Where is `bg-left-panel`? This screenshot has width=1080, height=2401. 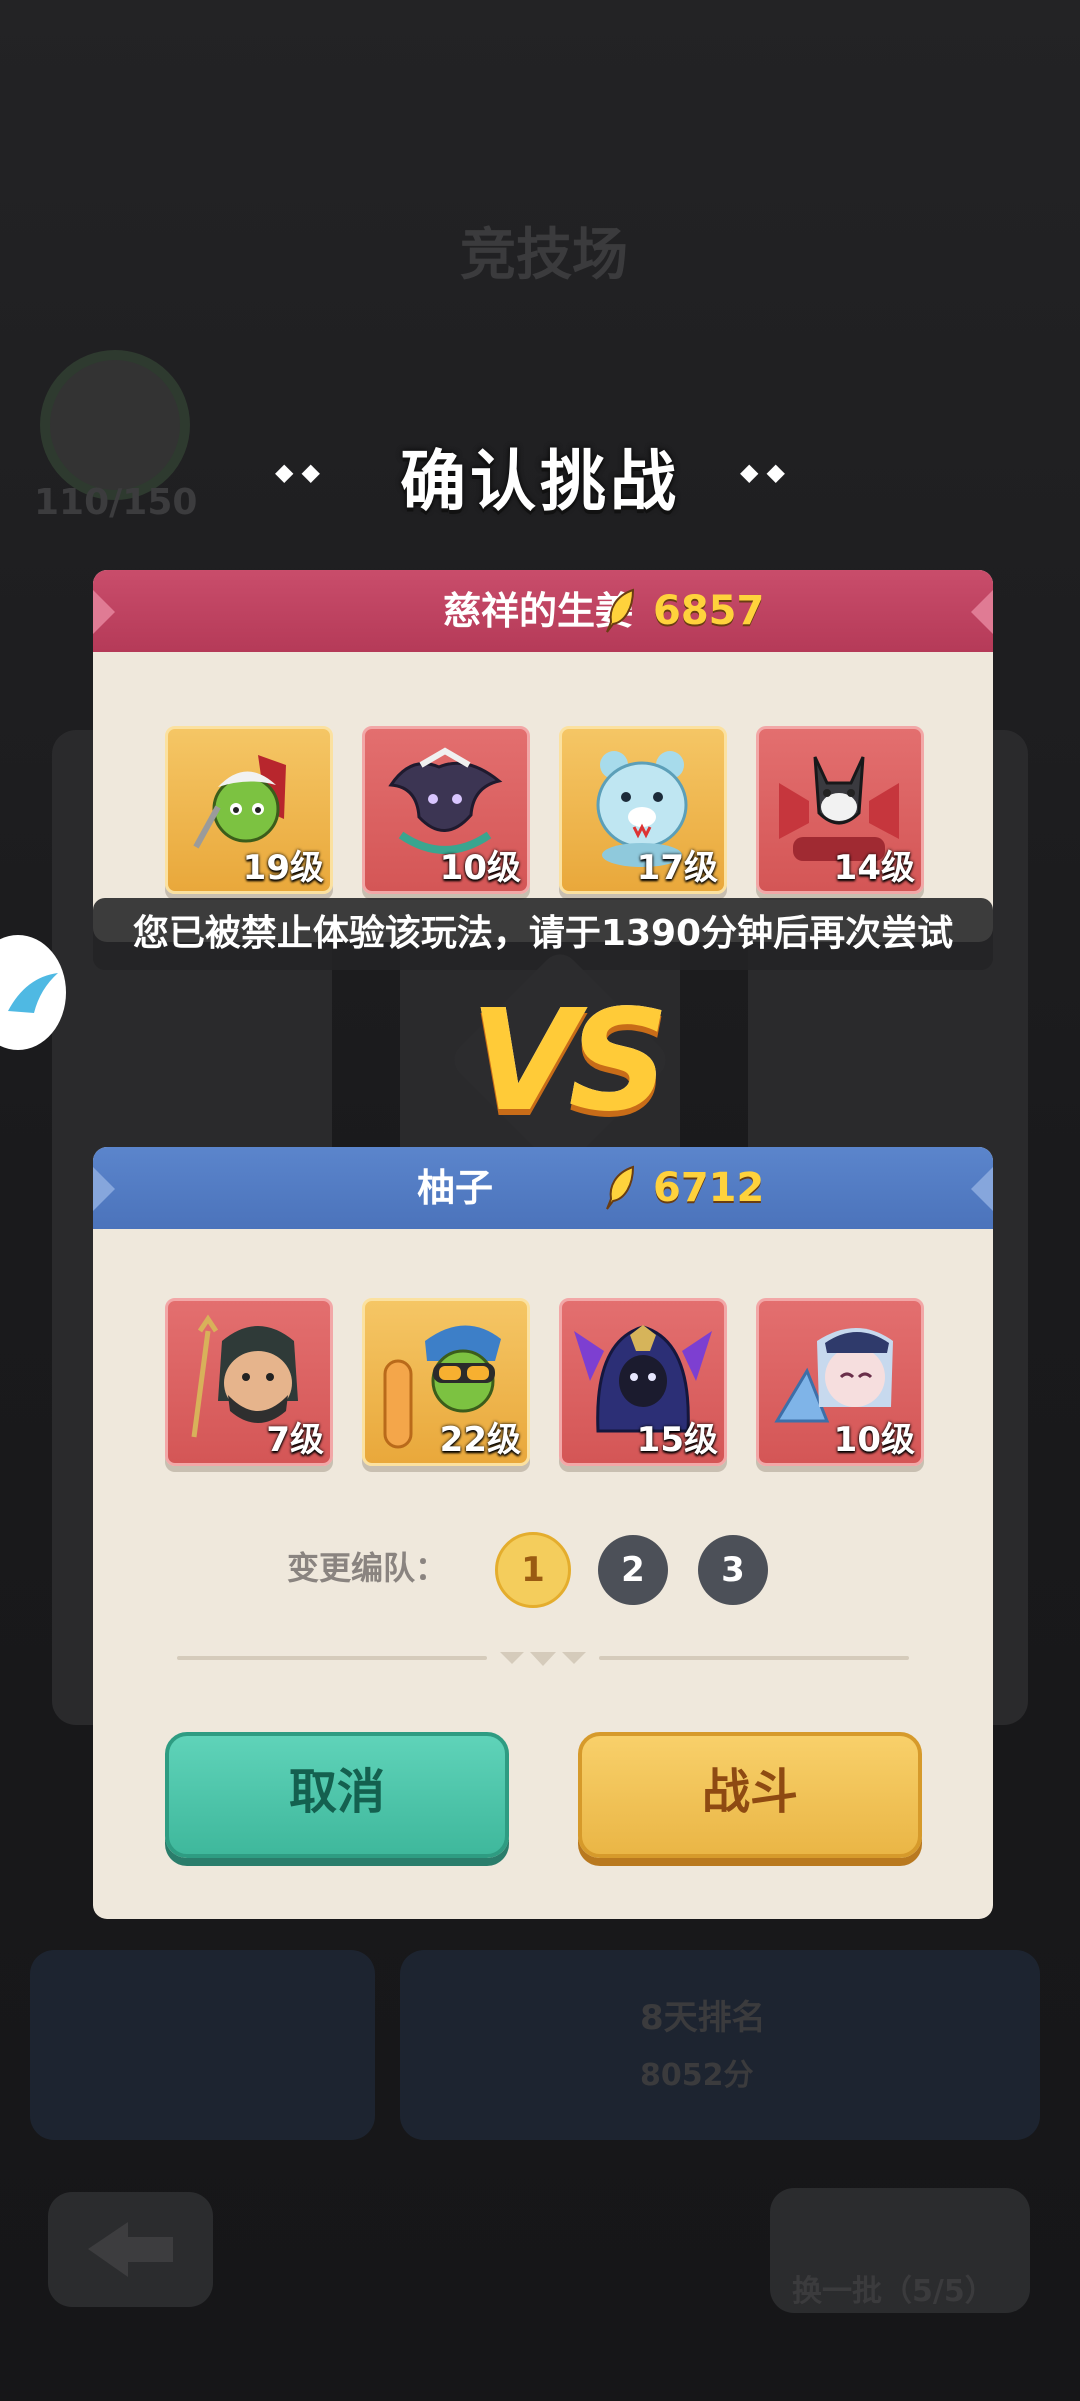 bg-left-panel is located at coordinates (202, 2045).